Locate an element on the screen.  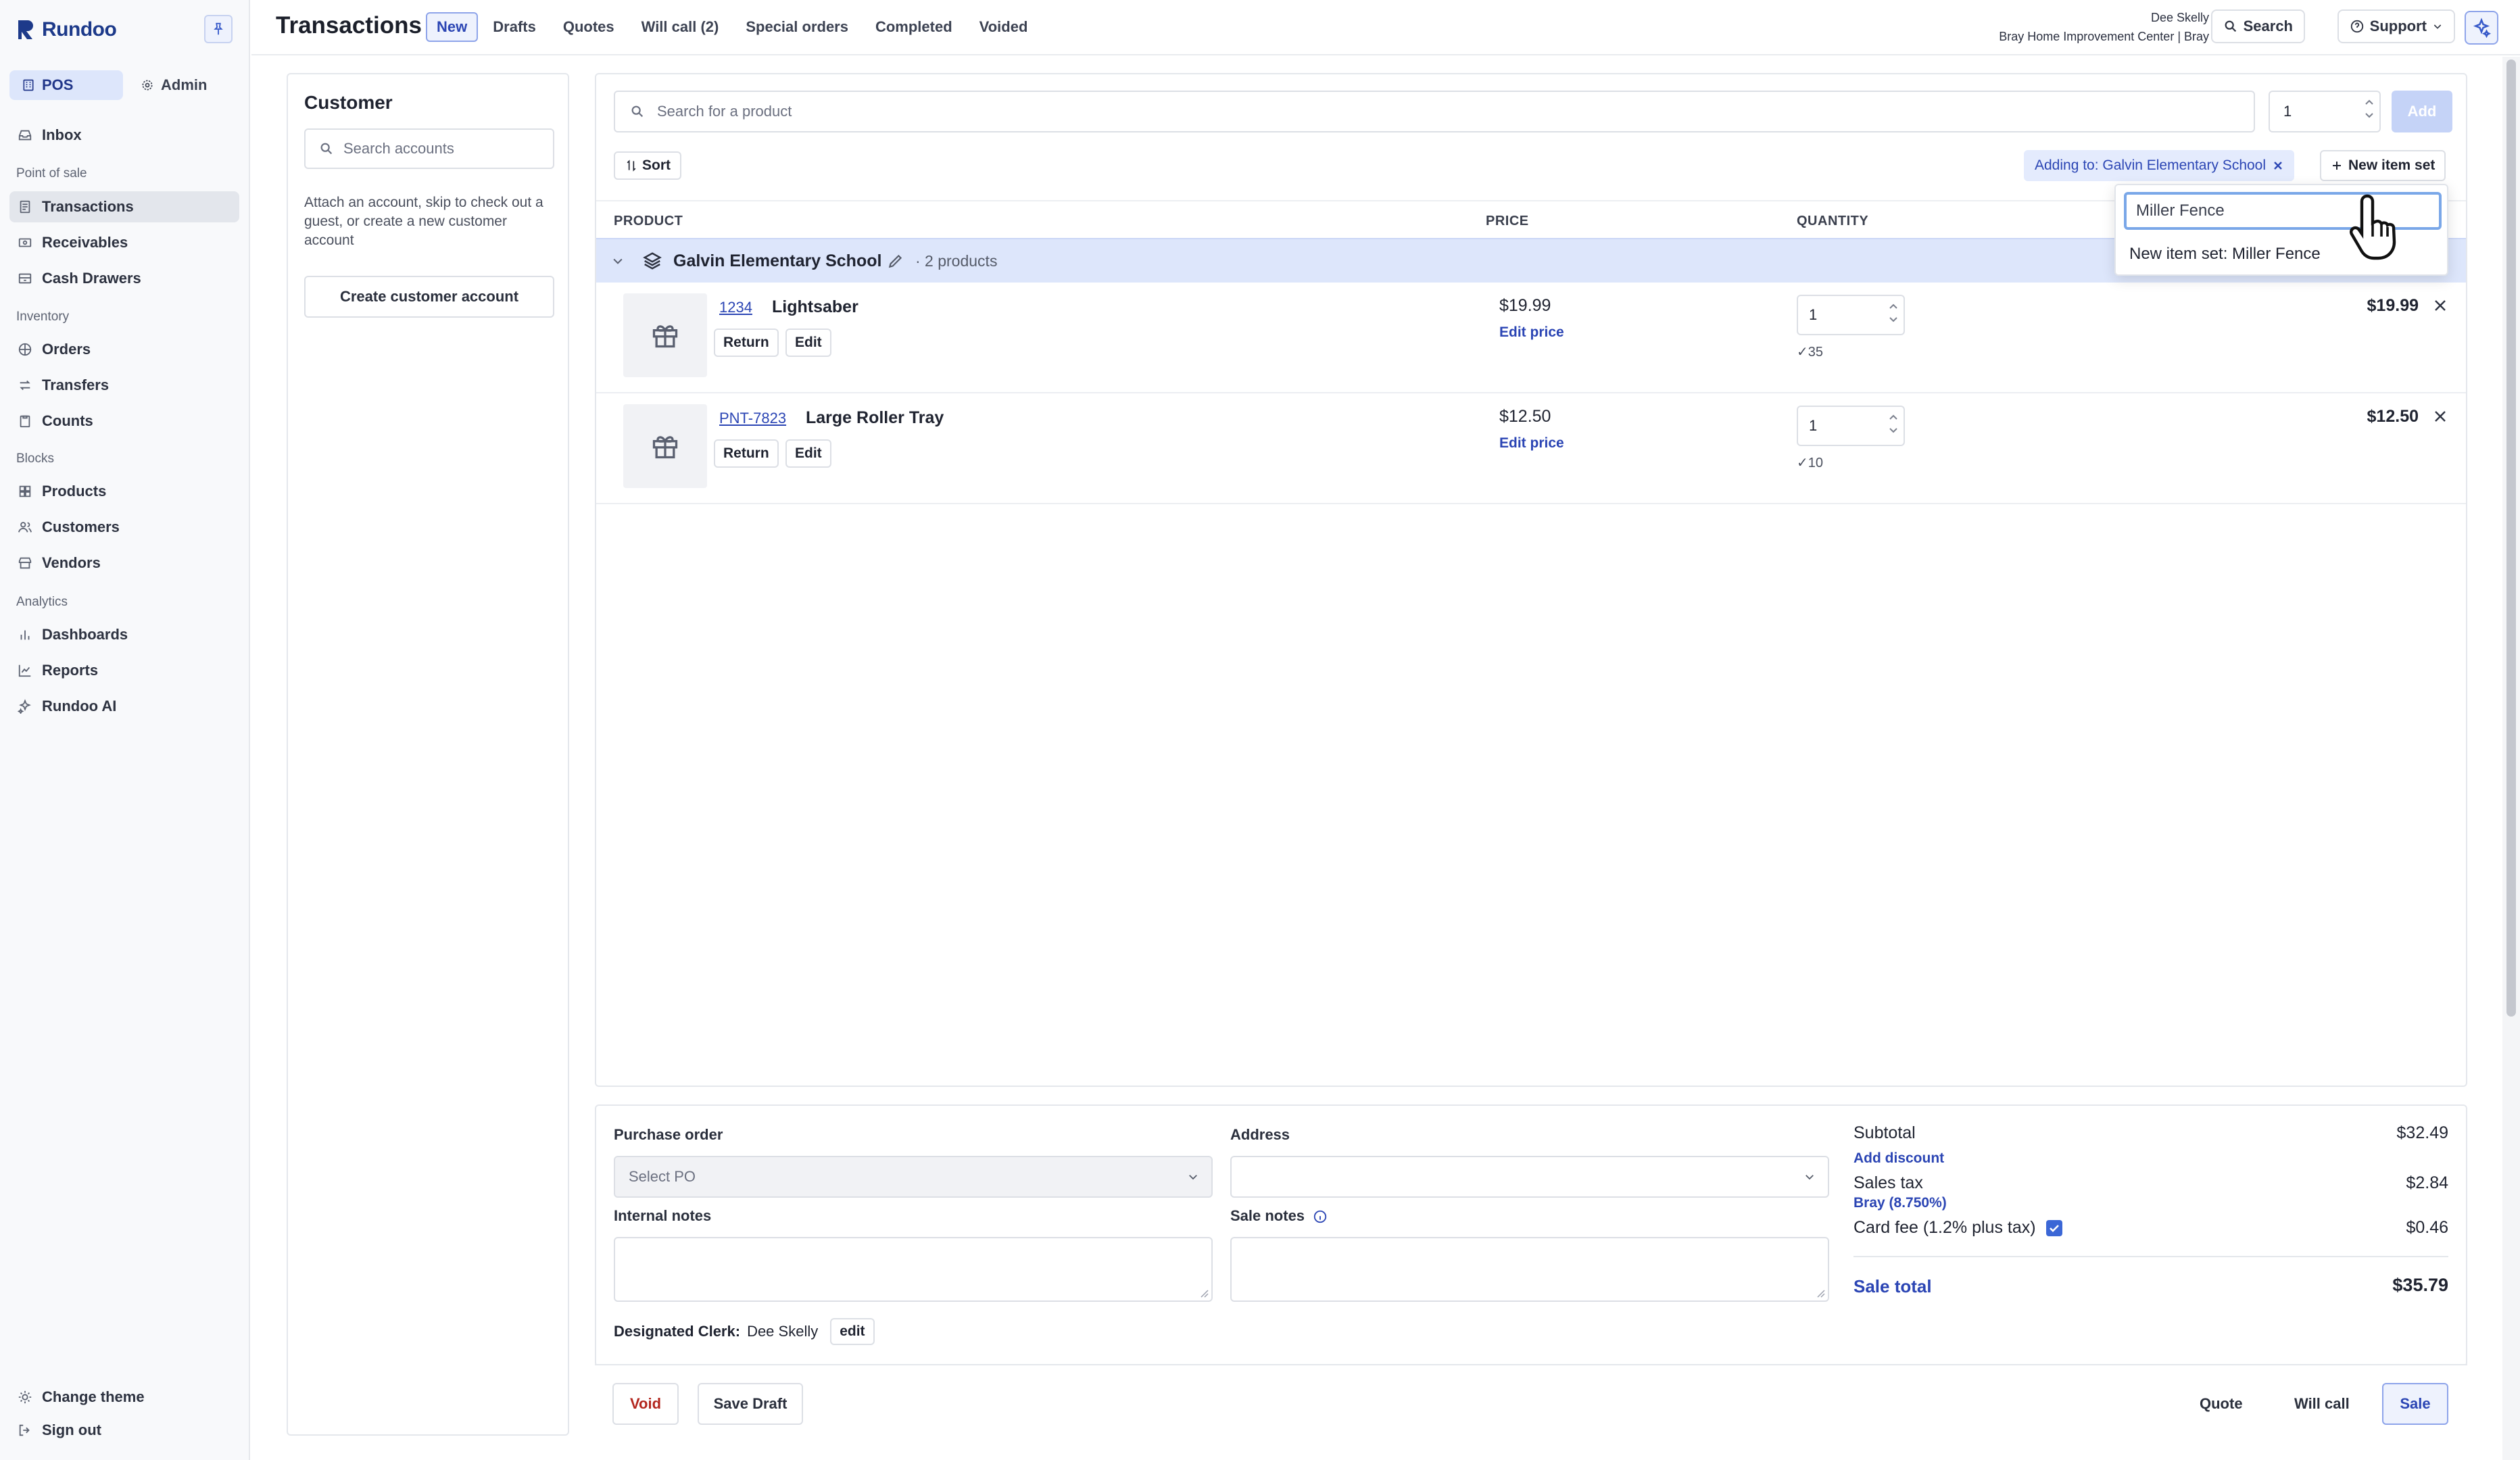
address-select is located at coordinates (1529, 1177).